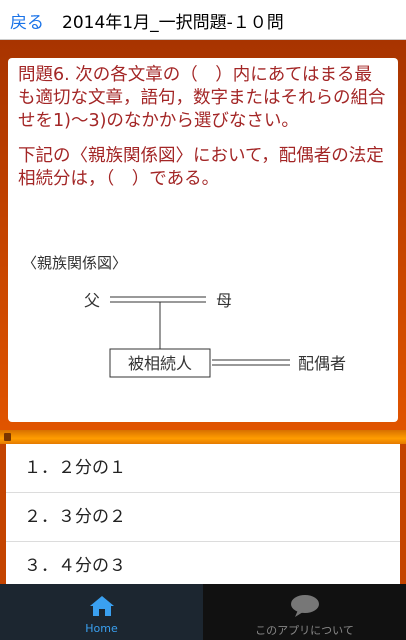 This screenshot has width=406, height=640. I want to click on question-body: 下記の〈親族関係図〉において，配偶者の法定相続分は，（ ）である。, so click(201, 167).